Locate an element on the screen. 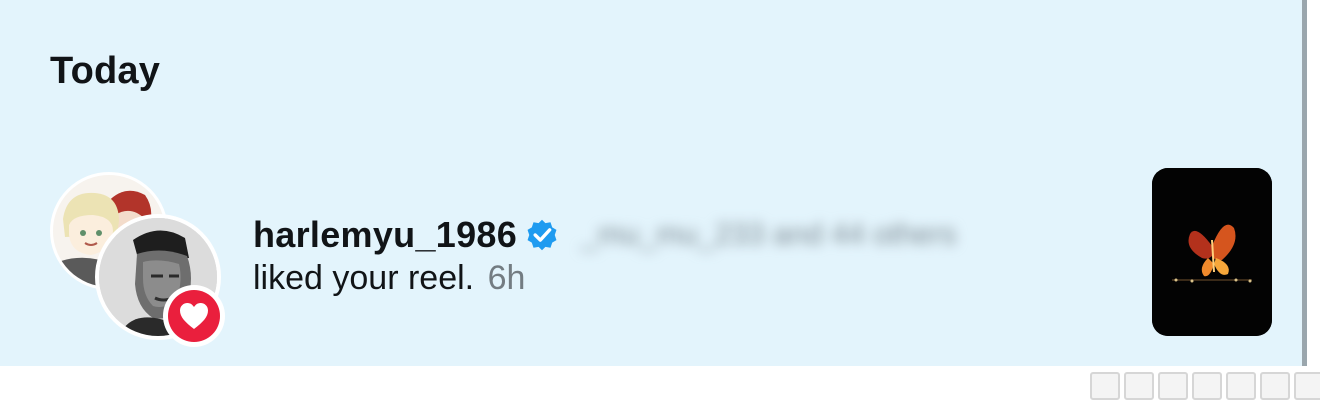 The width and height of the screenshot is (1320, 411). heart-icon is located at coordinates (194, 316).